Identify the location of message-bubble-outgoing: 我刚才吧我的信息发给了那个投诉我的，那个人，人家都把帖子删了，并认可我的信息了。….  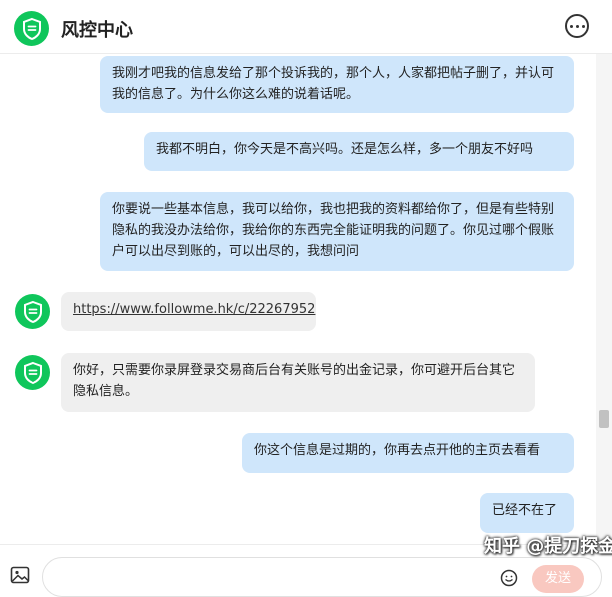
(337, 84).